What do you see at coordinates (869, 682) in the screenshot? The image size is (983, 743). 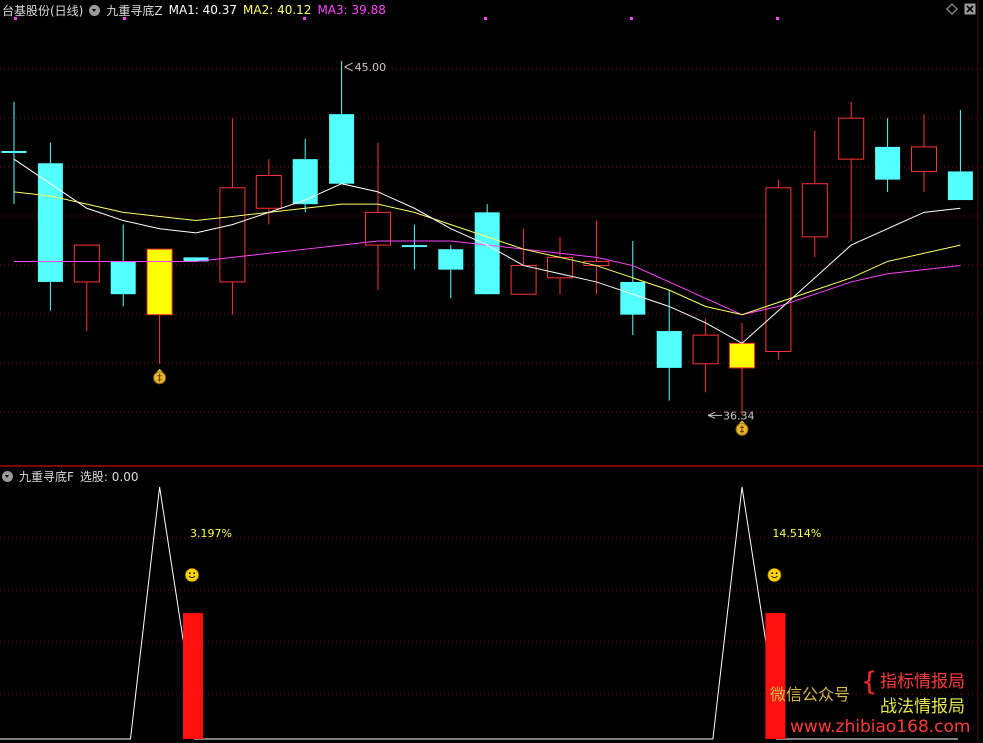 I see `watermark-brace: {` at bounding box center [869, 682].